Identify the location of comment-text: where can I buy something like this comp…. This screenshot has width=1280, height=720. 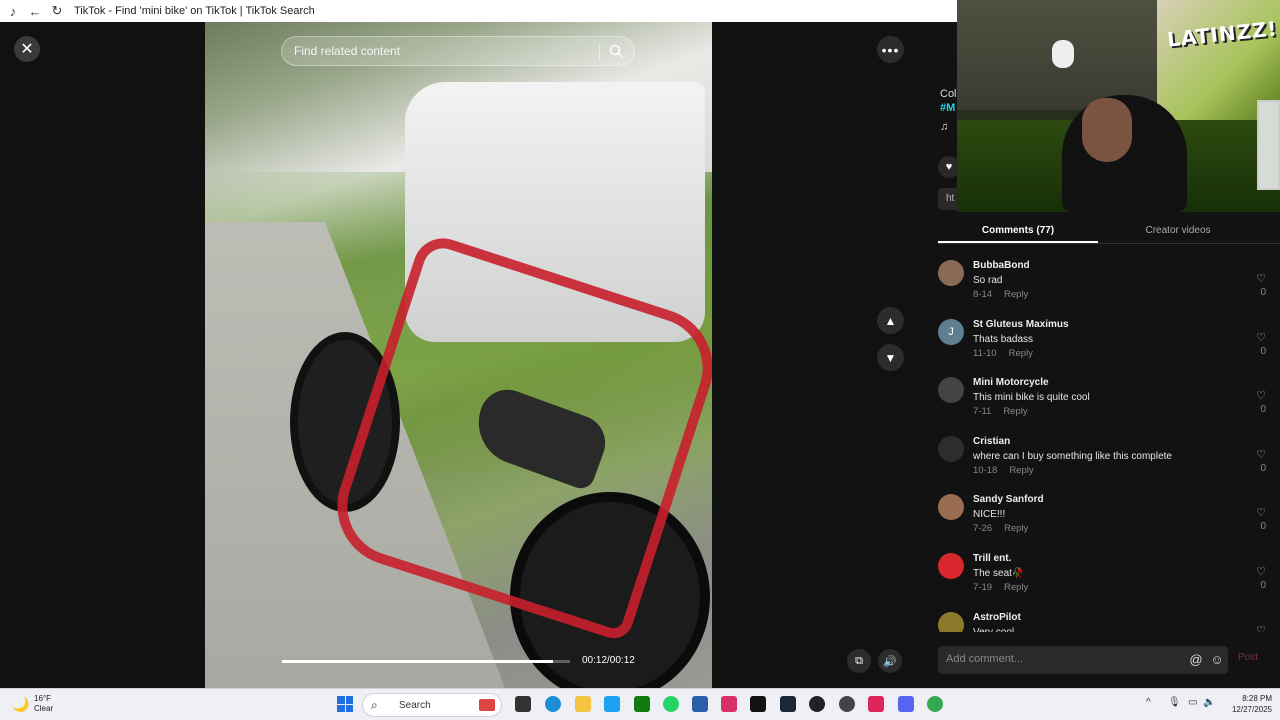
(1072, 456).